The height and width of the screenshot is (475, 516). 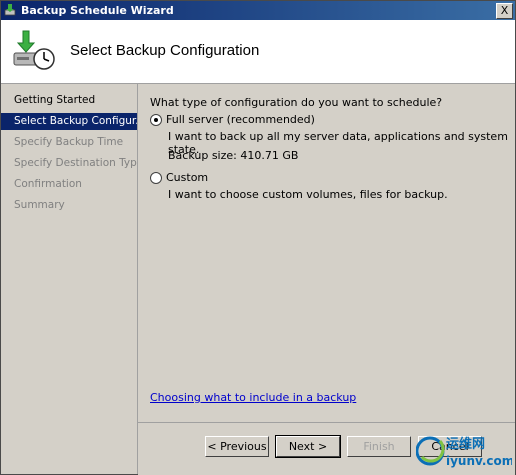 I want to click on backup-app-icon, so click(x=10, y=10).